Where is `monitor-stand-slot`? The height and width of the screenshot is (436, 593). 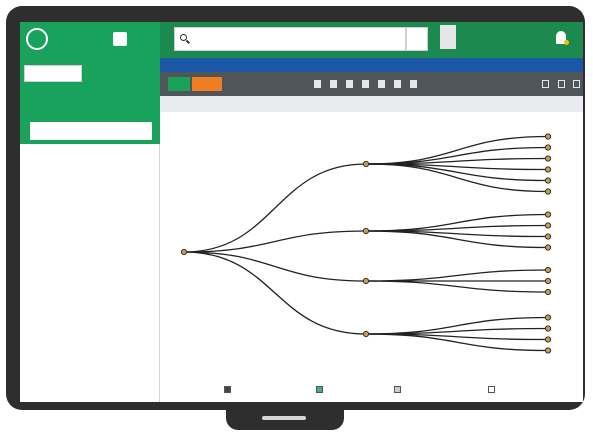 monitor-stand-slot is located at coordinates (284, 418).